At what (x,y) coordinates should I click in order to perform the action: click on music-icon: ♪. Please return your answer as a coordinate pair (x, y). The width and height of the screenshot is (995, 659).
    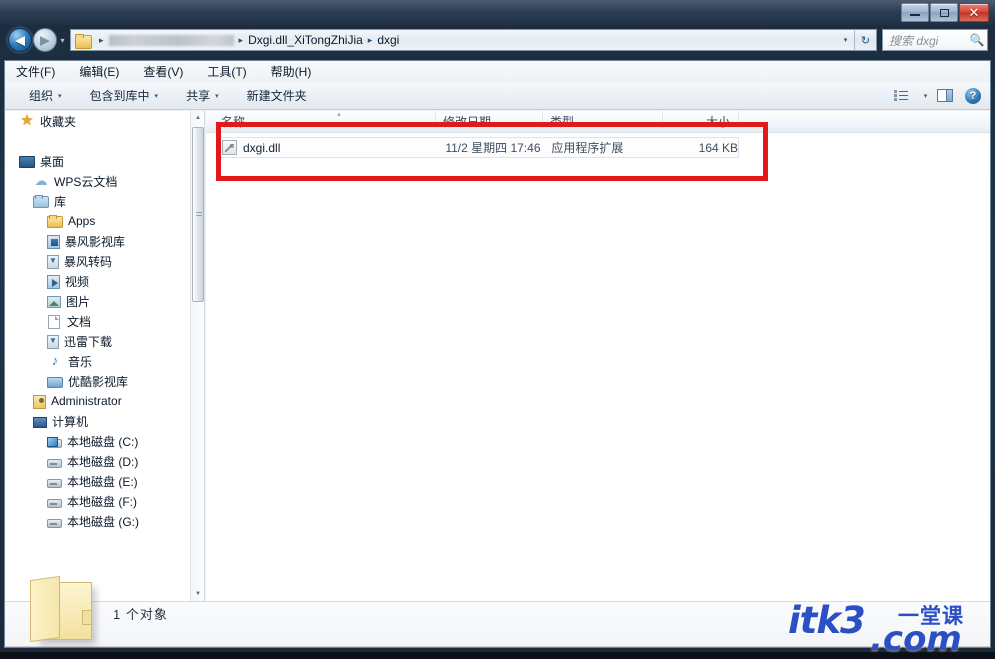
    Looking at the image, I should click on (55, 360).